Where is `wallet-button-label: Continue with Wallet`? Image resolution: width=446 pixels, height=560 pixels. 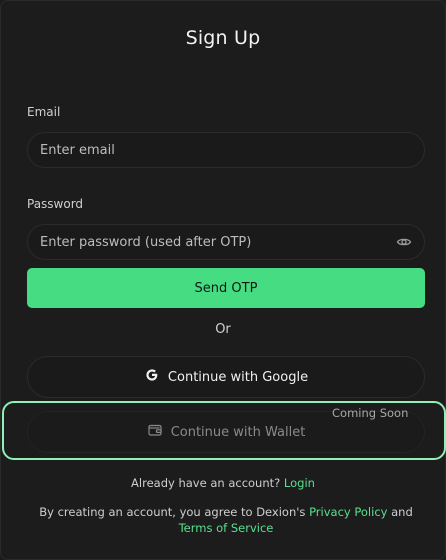 wallet-button-label: Continue with Wallet is located at coordinates (238, 432).